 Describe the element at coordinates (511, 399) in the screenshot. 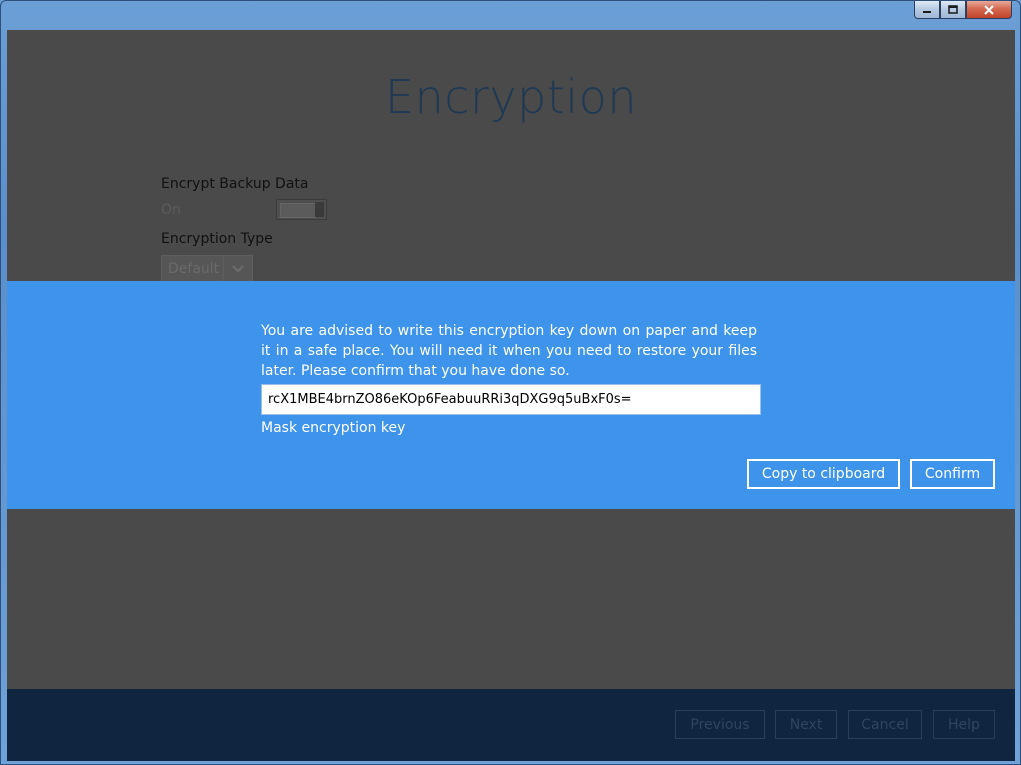

I see `encryption-key-field` at that location.